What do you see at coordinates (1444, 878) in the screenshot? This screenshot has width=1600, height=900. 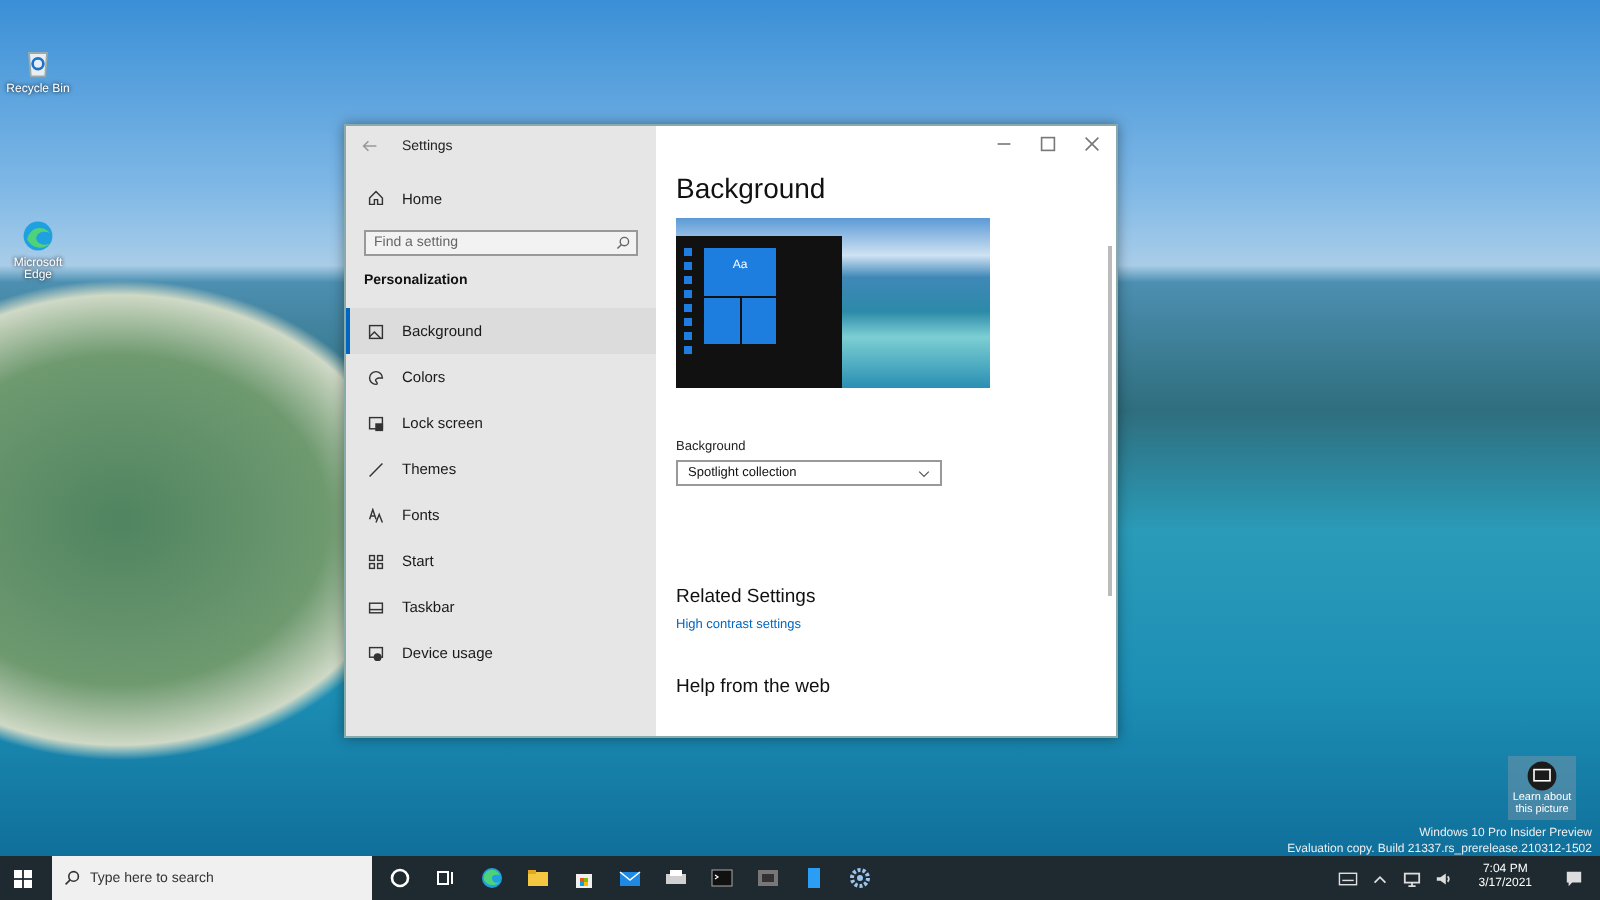 I see `volume-icon` at bounding box center [1444, 878].